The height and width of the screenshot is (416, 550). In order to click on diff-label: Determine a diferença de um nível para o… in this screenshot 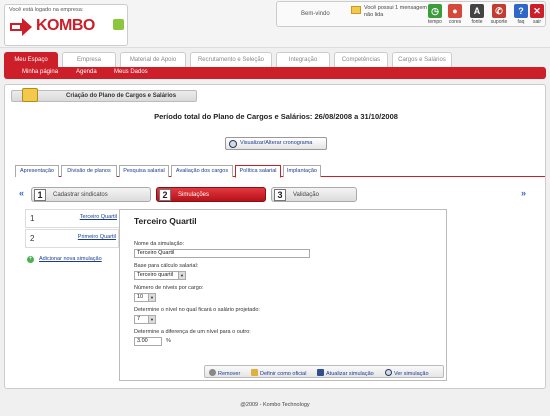, I will do `click(192, 332)`.